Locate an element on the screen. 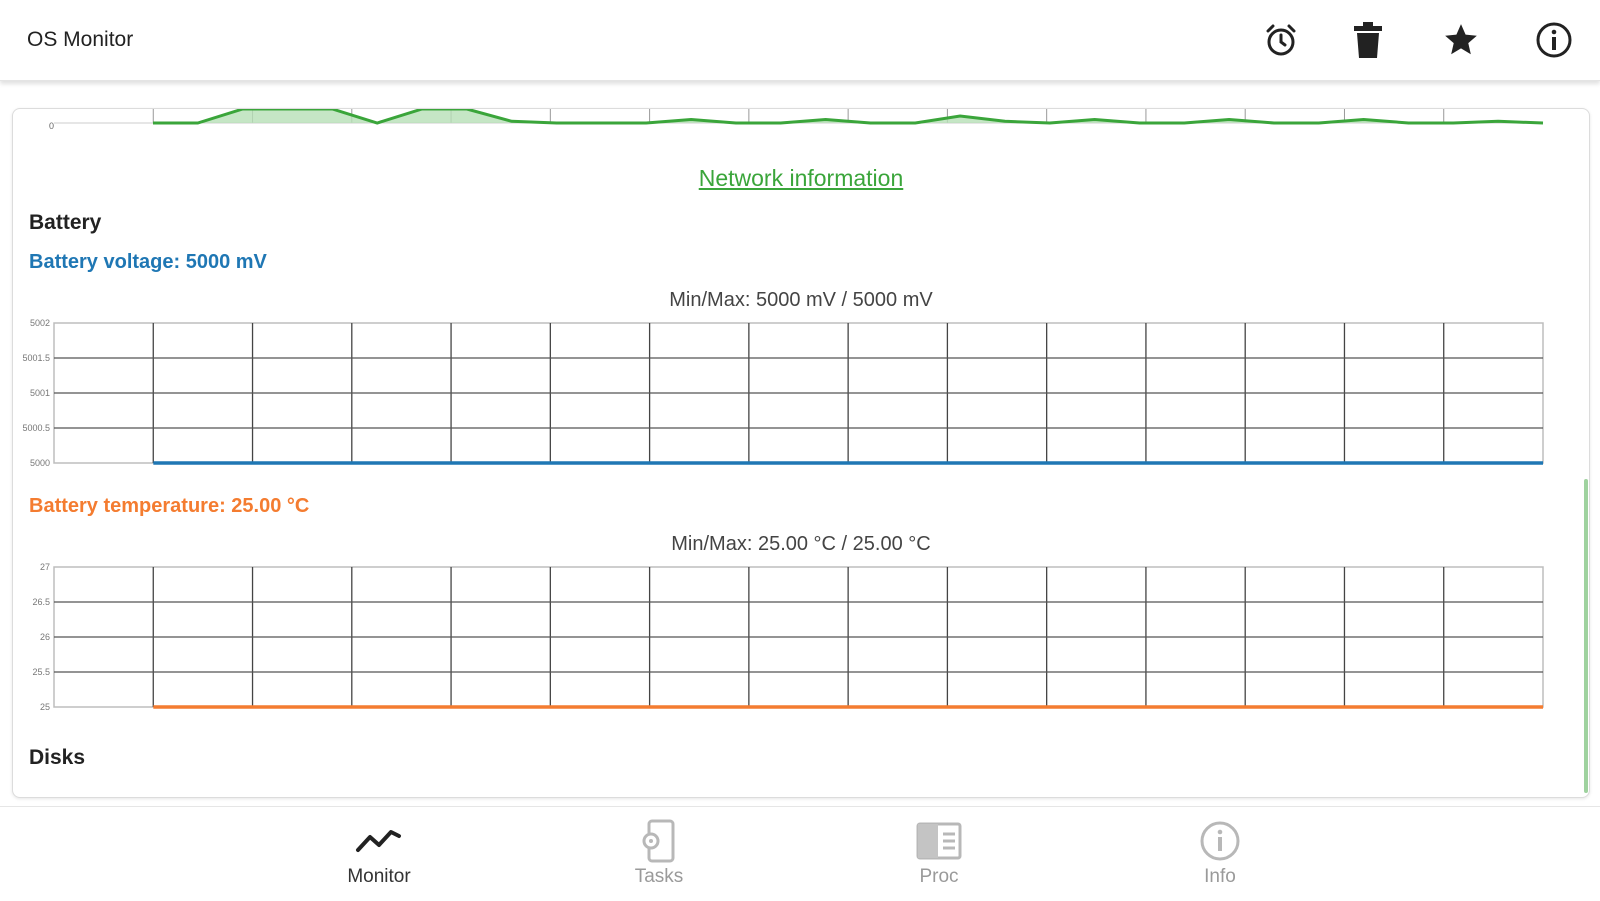  bottom-navigation: Monitor Tasks Proc Info is located at coordinates (800, 853).